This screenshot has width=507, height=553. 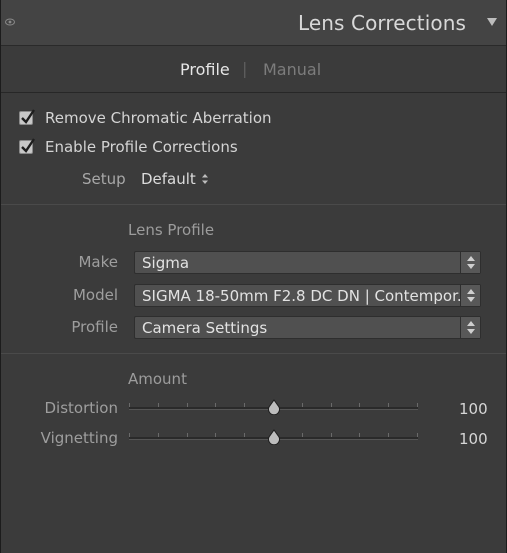 What do you see at coordinates (104, 179) in the screenshot?
I see `setup-label: Setup` at bounding box center [104, 179].